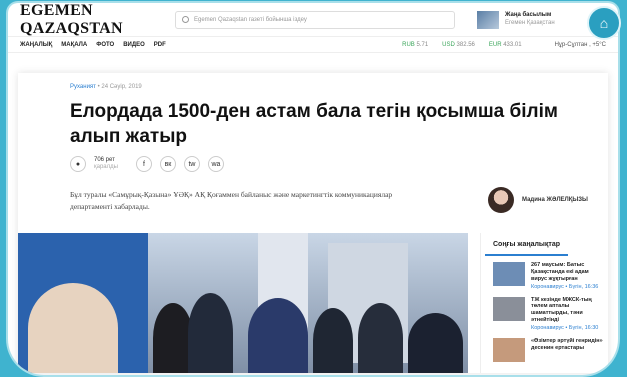 The height and width of the screenshot is (377, 627). What do you see at coordinates (505, 44) in the screenshot?
I see `rate-eur: EUR 433.01` at bounding box center [505, 44].